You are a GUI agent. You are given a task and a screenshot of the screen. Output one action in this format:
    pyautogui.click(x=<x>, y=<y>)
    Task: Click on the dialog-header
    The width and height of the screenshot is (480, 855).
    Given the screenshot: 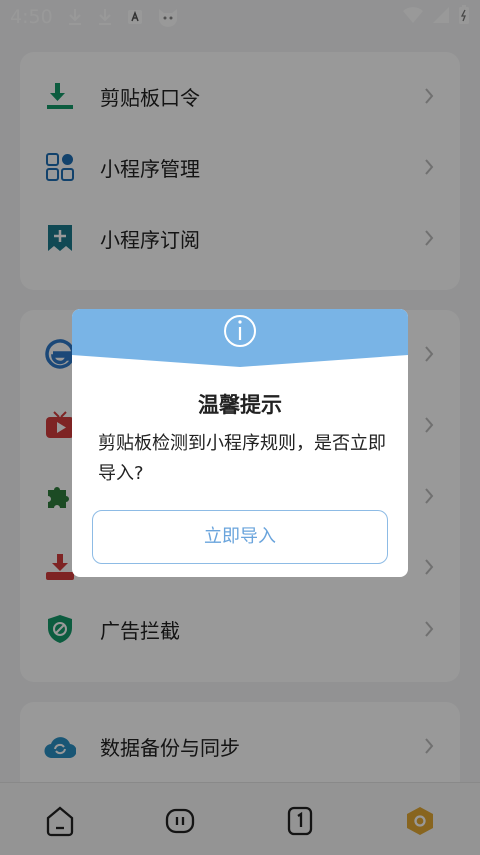 What is the action you would take?
    pyautogui.click(x=240, y=344)
    